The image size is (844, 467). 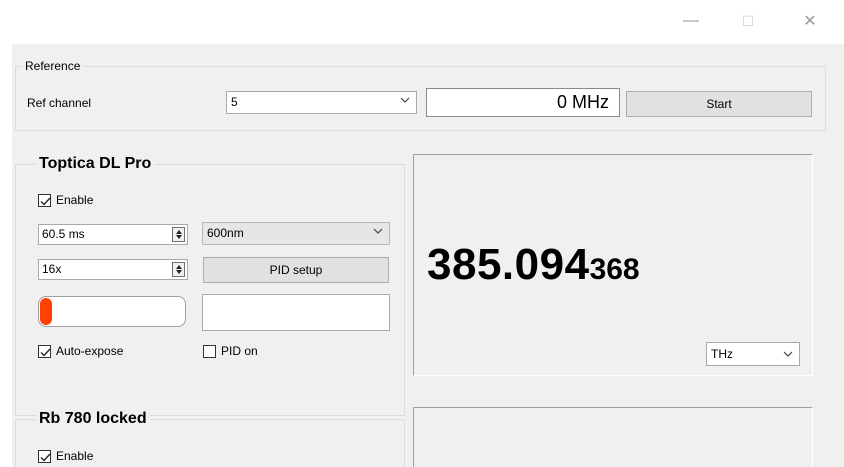 What do you see at coordinates (523, 102) in the screenshot?
I see `ref-frequency-readout: 0 MHz` at bounding box center [523, 102].